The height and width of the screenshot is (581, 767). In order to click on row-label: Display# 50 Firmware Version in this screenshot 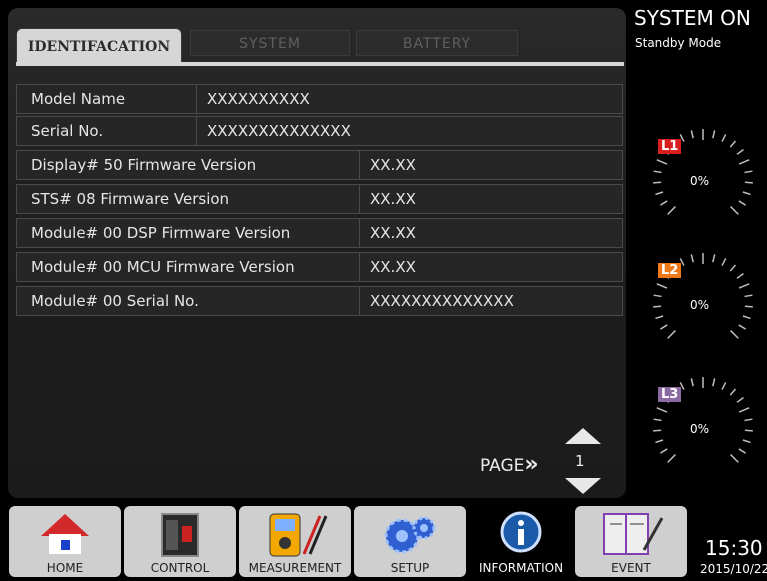, I will do `click(144, 165)`.